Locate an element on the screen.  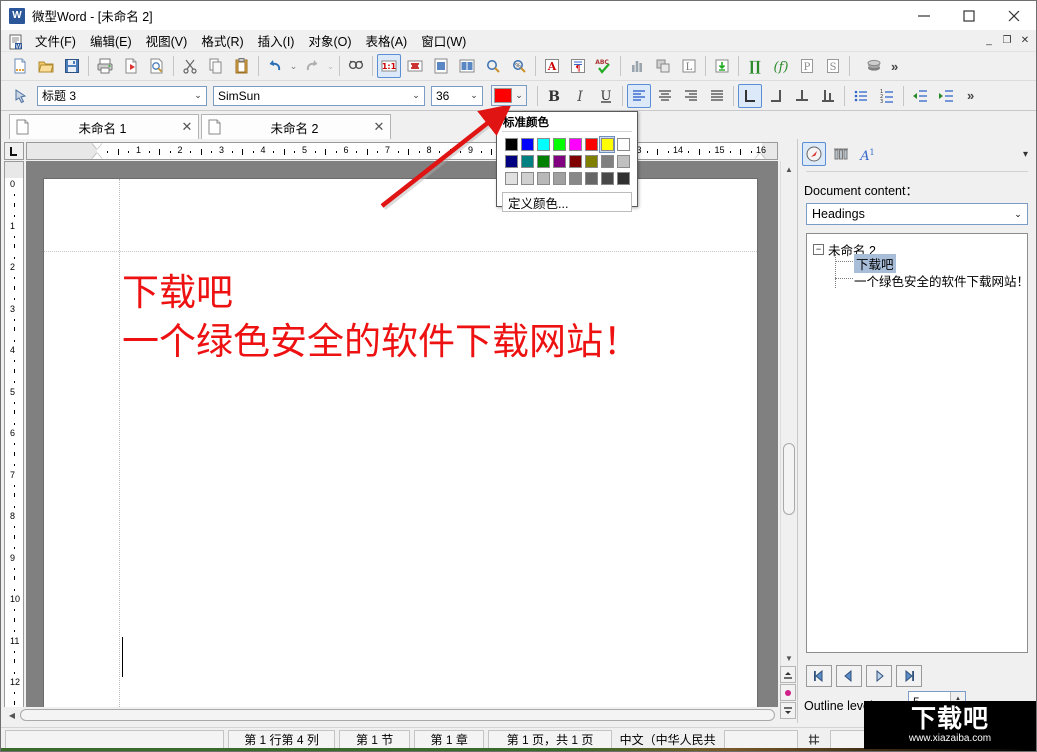
first-icon is located at coordinates (819, 676).